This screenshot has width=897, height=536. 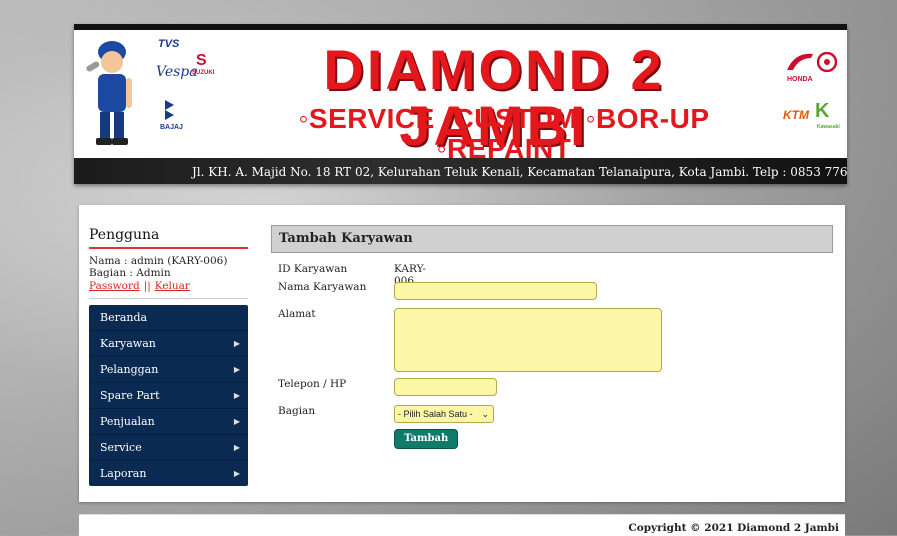 What do you see at coordinates (123, 473) in the screenshot?
I see `sidebar-item-label: Laporan` at bounding box center [123, 473].